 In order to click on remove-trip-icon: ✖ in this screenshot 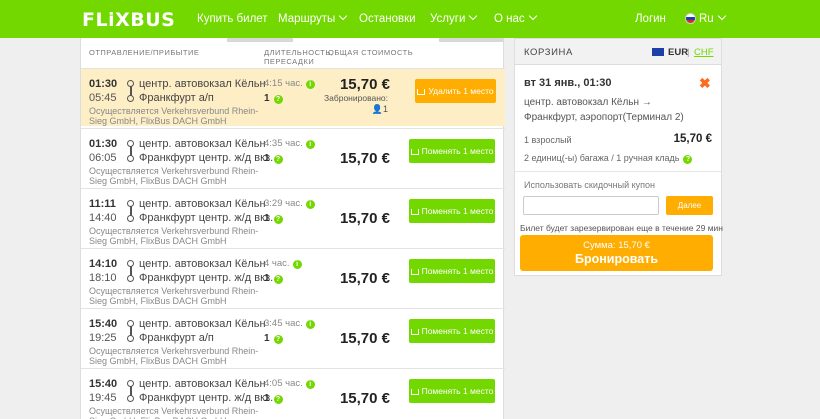, I will do `click(705, 83)`.